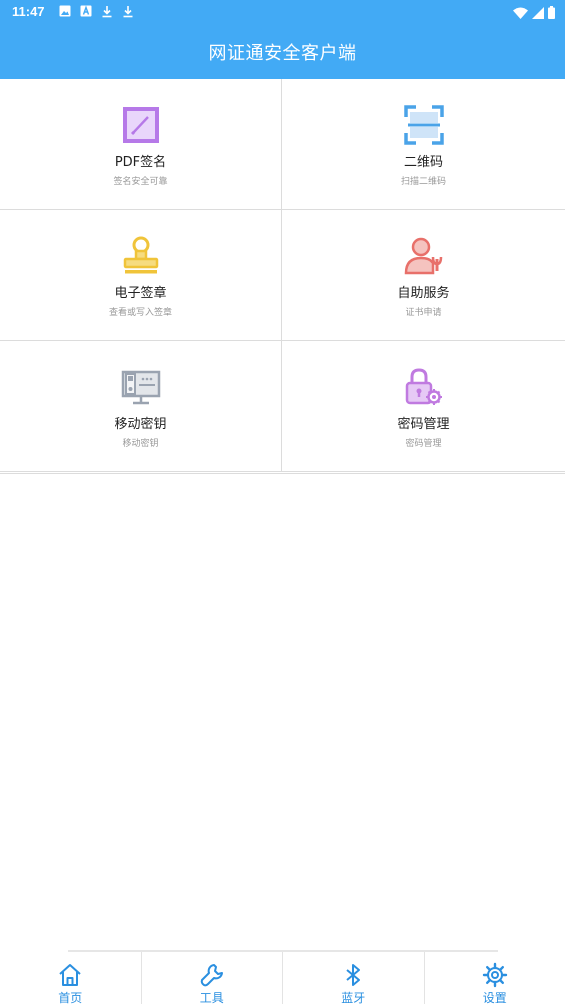 This screenshot has height=1004, width=565. What do you see at coordinates (85, 11) in the screenshot?
I see `a-box-icon` at bounding box center [85, 11].